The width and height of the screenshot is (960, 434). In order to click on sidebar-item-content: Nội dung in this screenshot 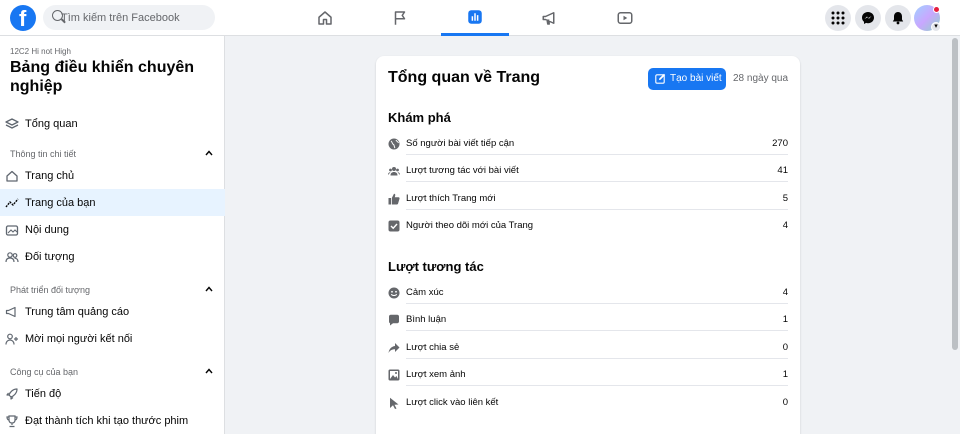, I will do `click(112, 229)`.